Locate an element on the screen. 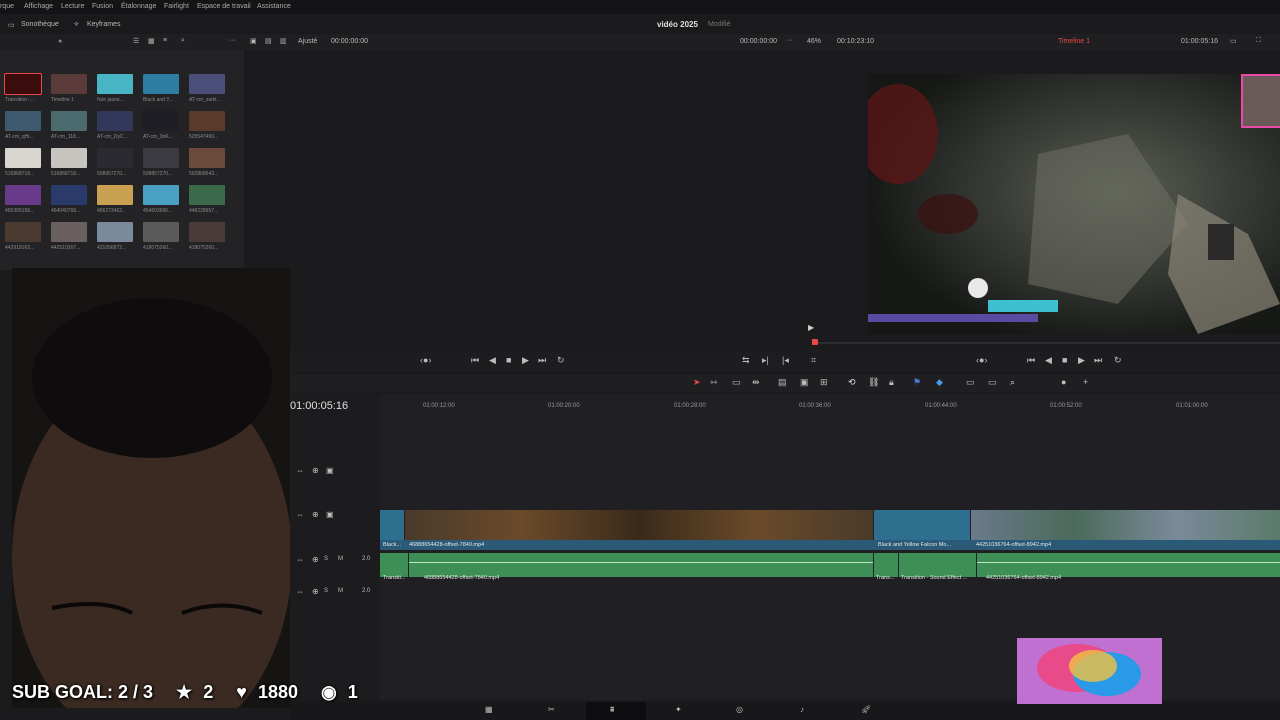 Image resolution: width=1280 pixels, height=720 pixels. play-2-icon: ▶ is located at coordinates (1081, 360).